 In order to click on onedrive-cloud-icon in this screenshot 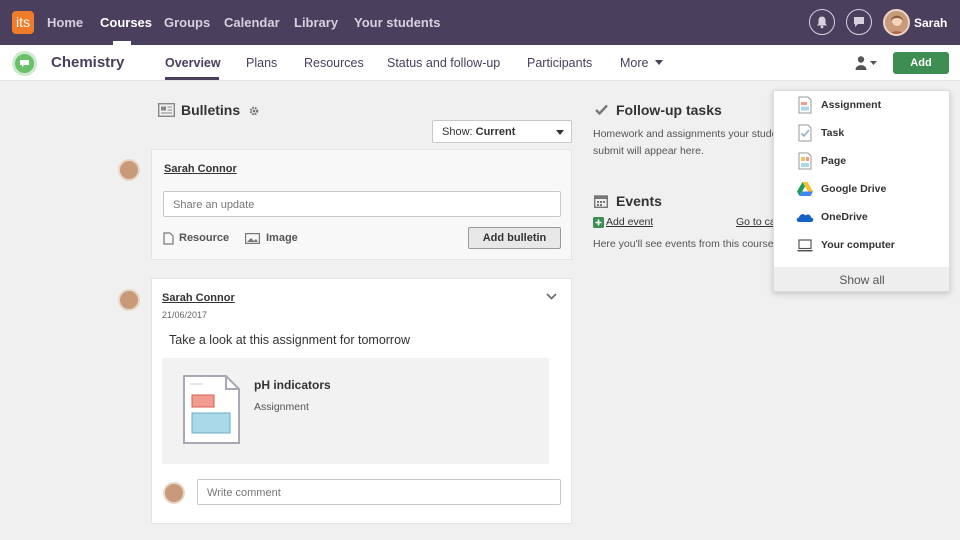, I will do `click(805, 218)`.